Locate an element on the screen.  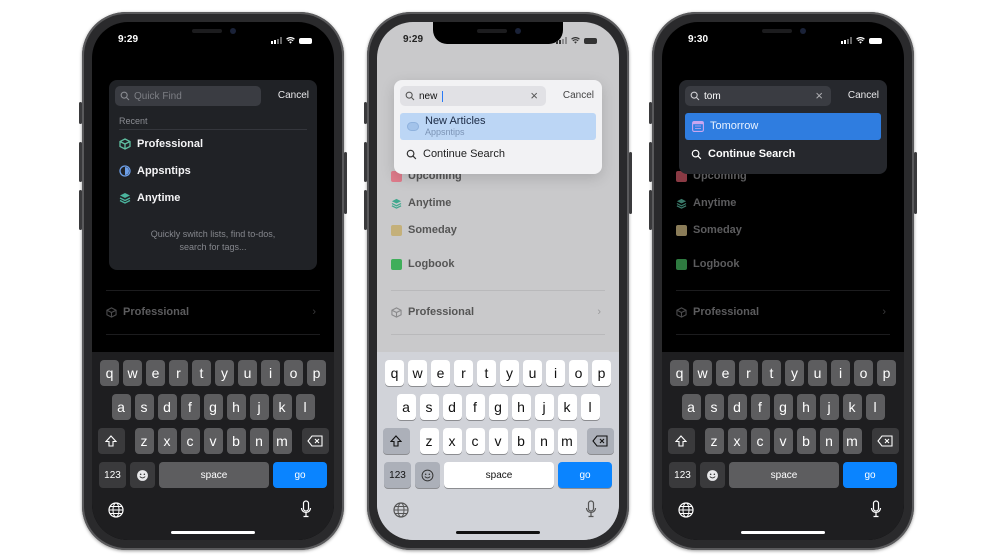
recent-item-professional: Professional is located at coordinates (161, 144).